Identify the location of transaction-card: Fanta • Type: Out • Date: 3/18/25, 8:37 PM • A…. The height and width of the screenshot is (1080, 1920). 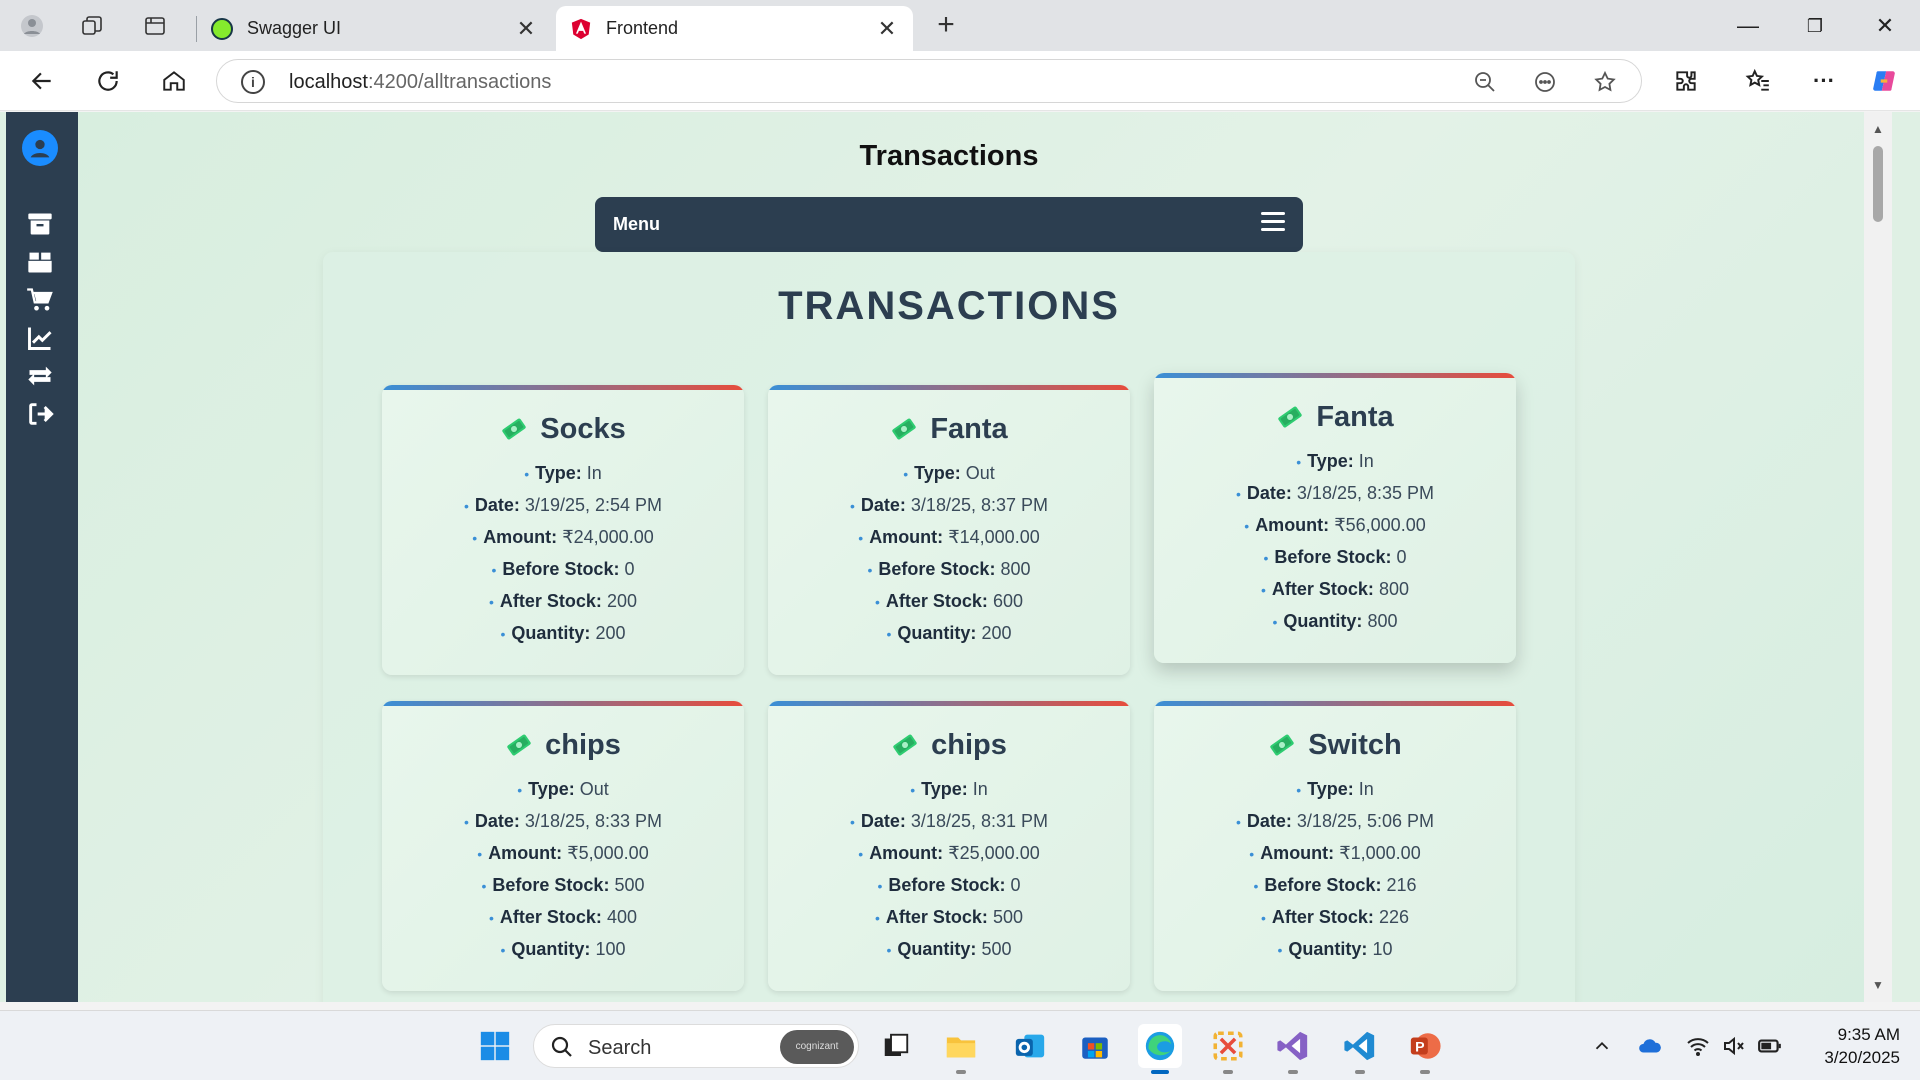
(949, 530).